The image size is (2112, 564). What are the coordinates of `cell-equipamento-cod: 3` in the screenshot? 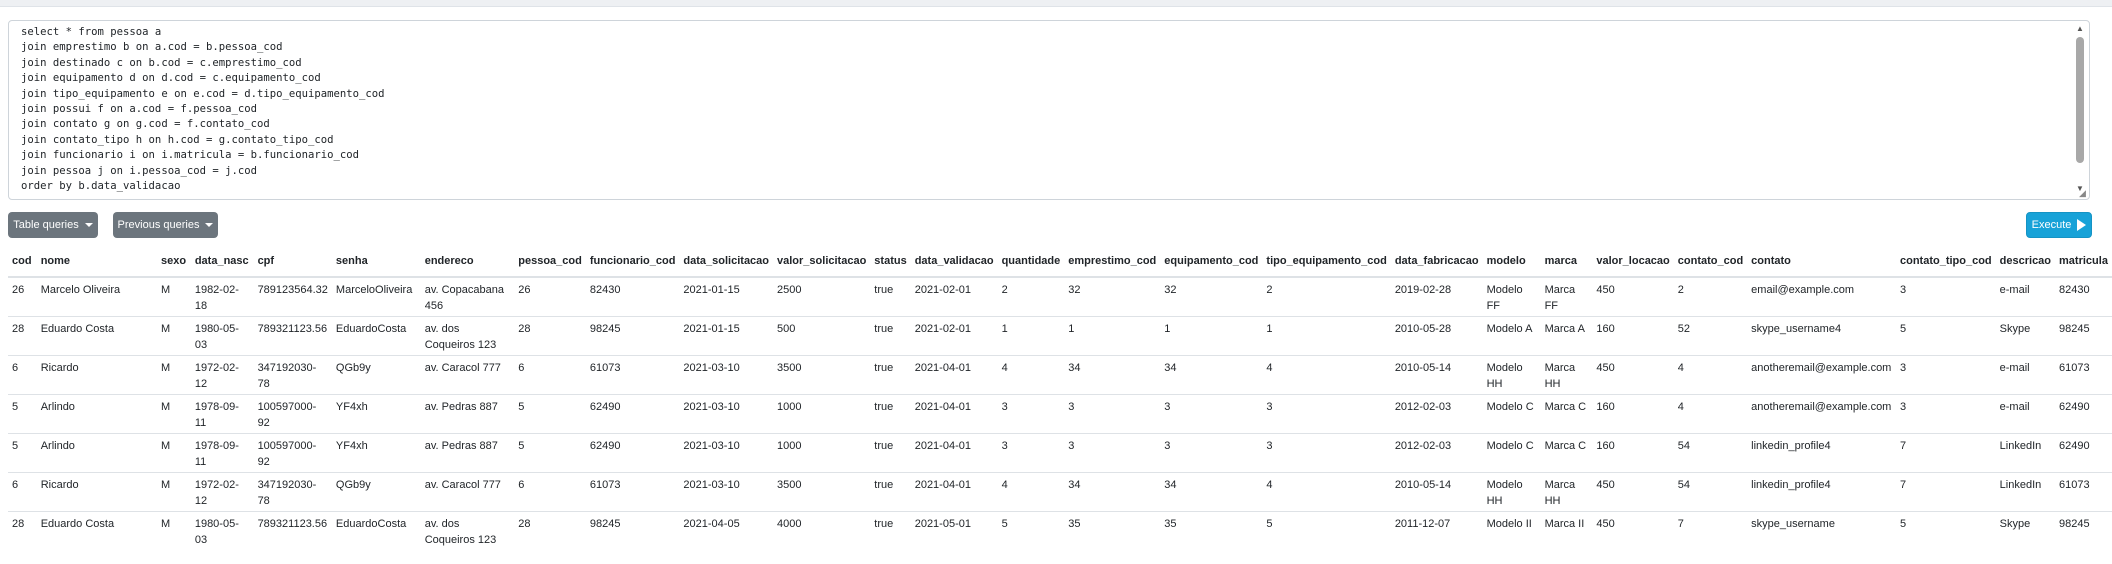 It's located at (1211, 413).